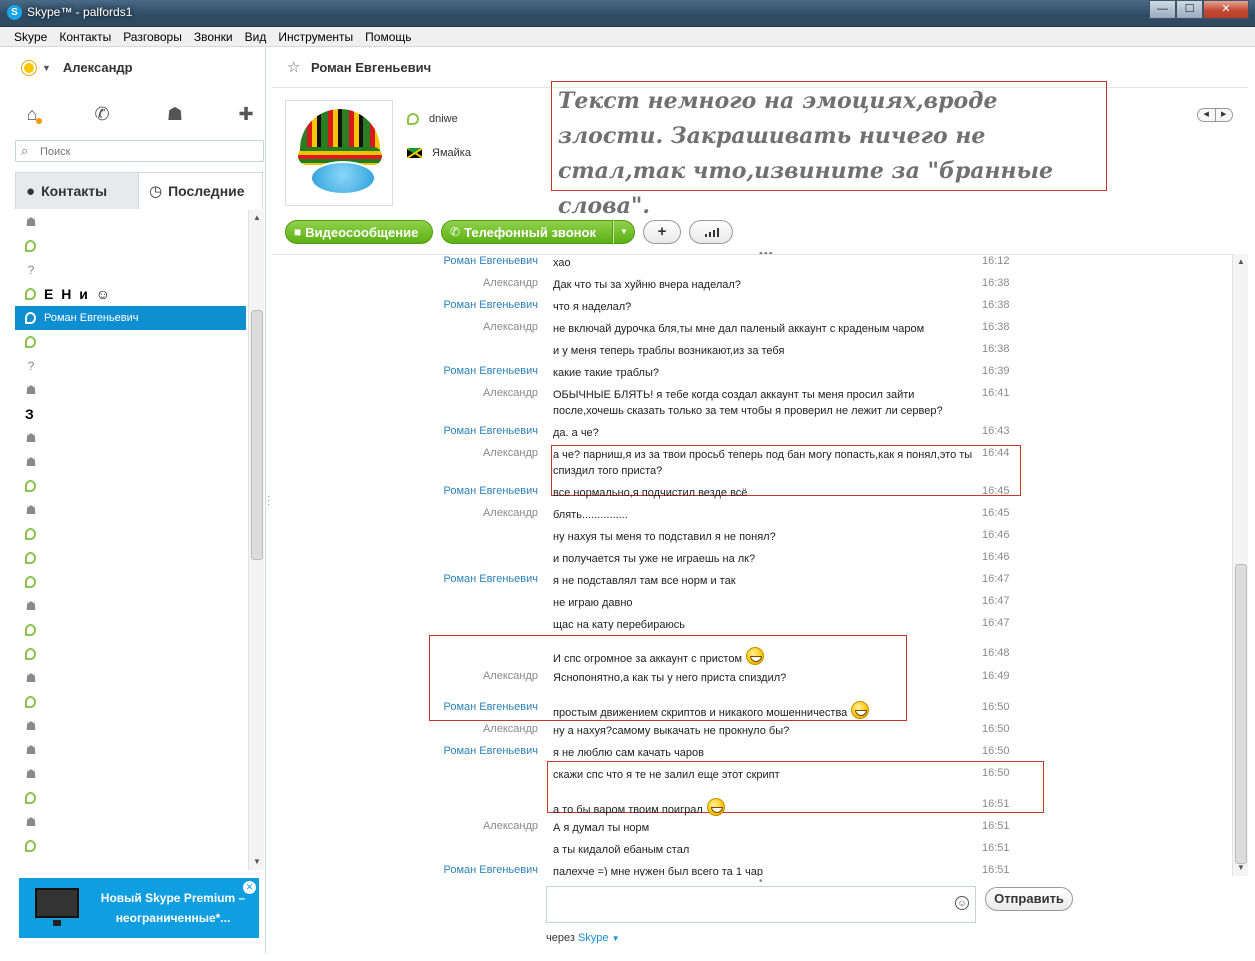 Image resolution: width=1255 pixels, height=961 pixels. Describe the element at coordinates (102, 114) in the screenshot. I see `call-phone-icon: ✆` at that location.